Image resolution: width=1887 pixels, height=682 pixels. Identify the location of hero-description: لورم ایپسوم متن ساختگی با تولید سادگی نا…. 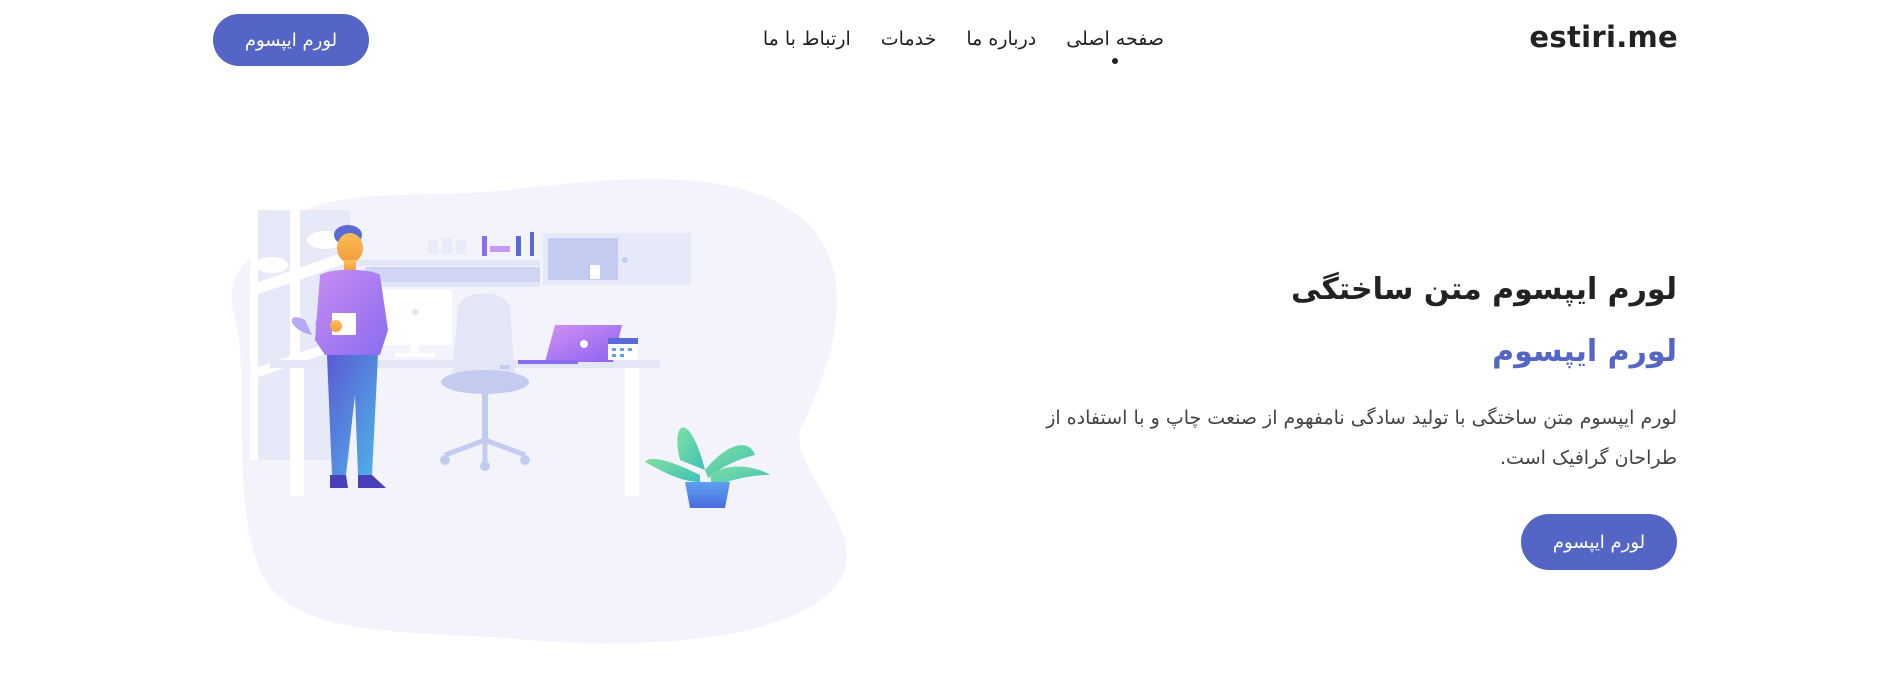
(1361, 438).